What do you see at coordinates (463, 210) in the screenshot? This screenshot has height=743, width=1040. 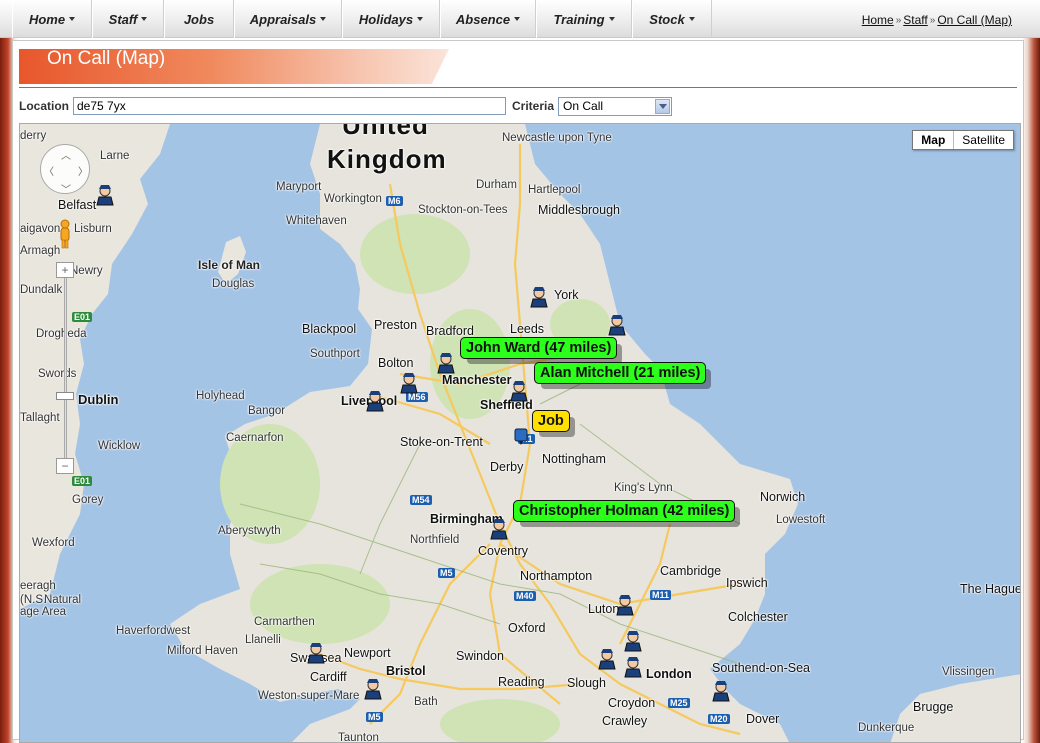 I see `label-stockton: Stockton-on-Tees` at bounding box center [463, 210].